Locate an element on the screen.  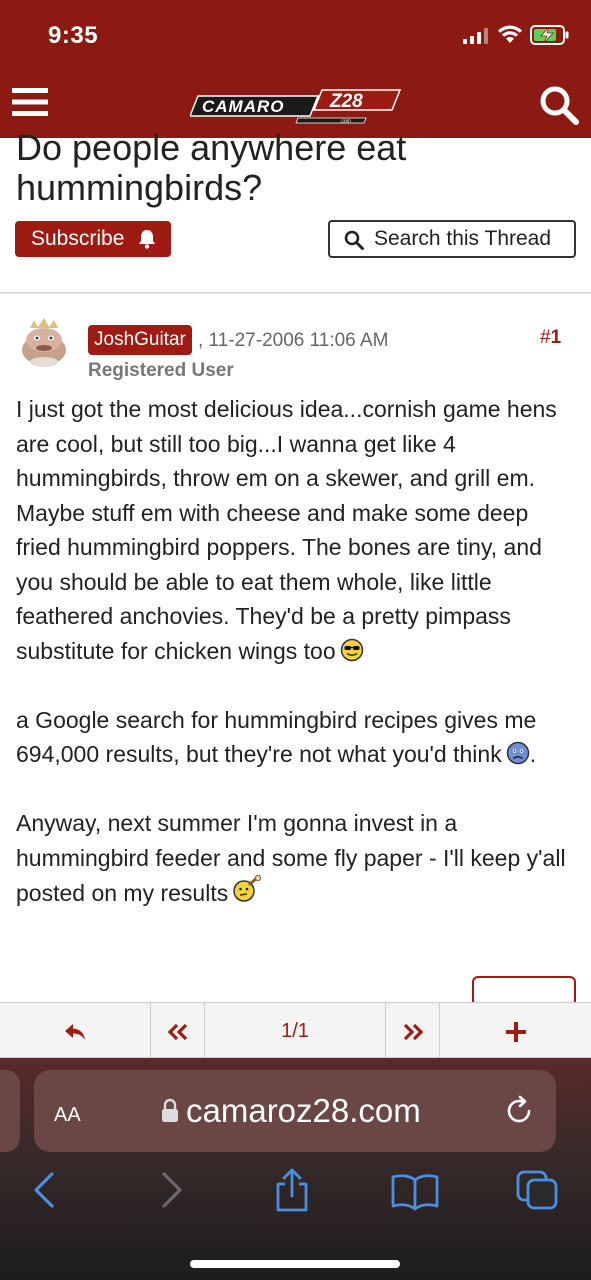
page-indicator: 1/1 is located at coordinates (295, 1031).